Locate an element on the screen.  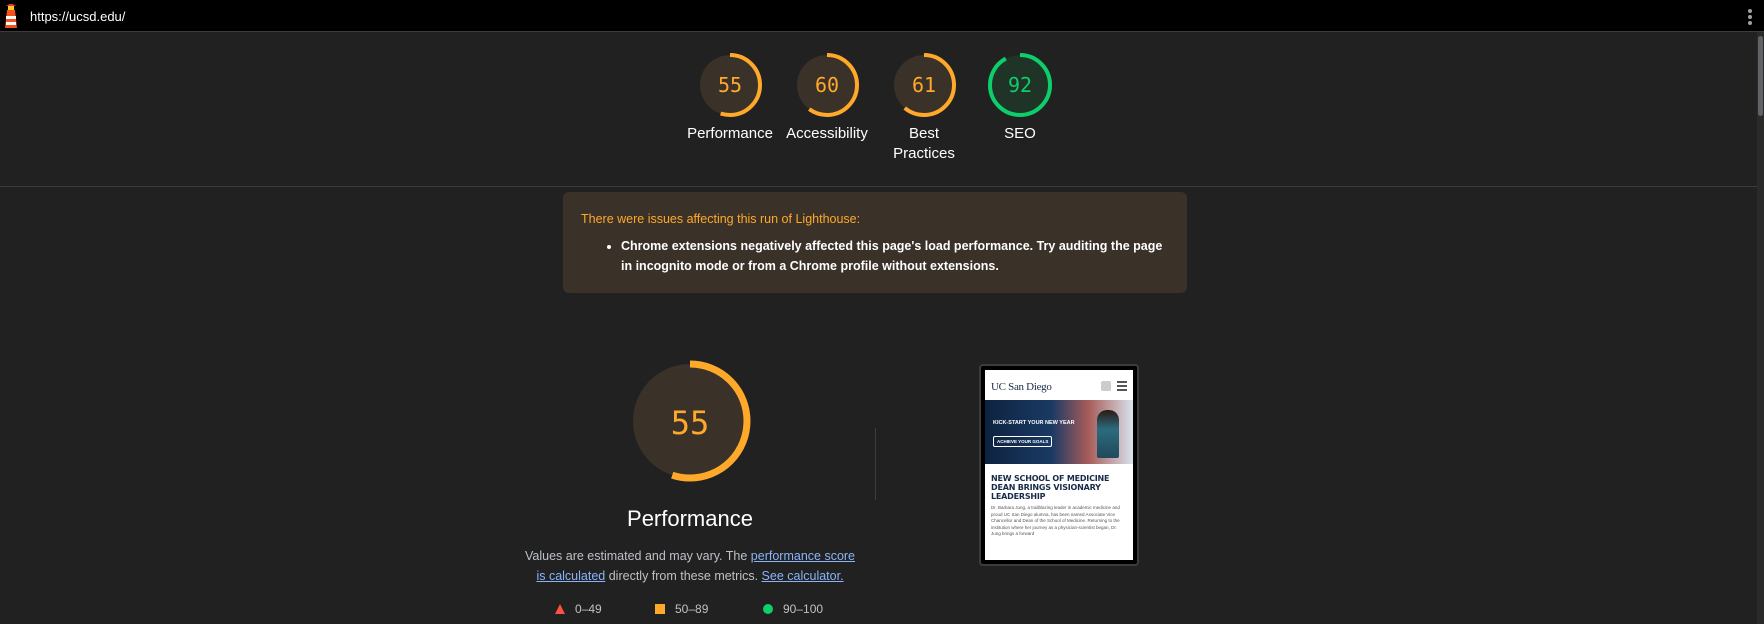
scrollbar-thumb is located at coordinates (1760, 76).